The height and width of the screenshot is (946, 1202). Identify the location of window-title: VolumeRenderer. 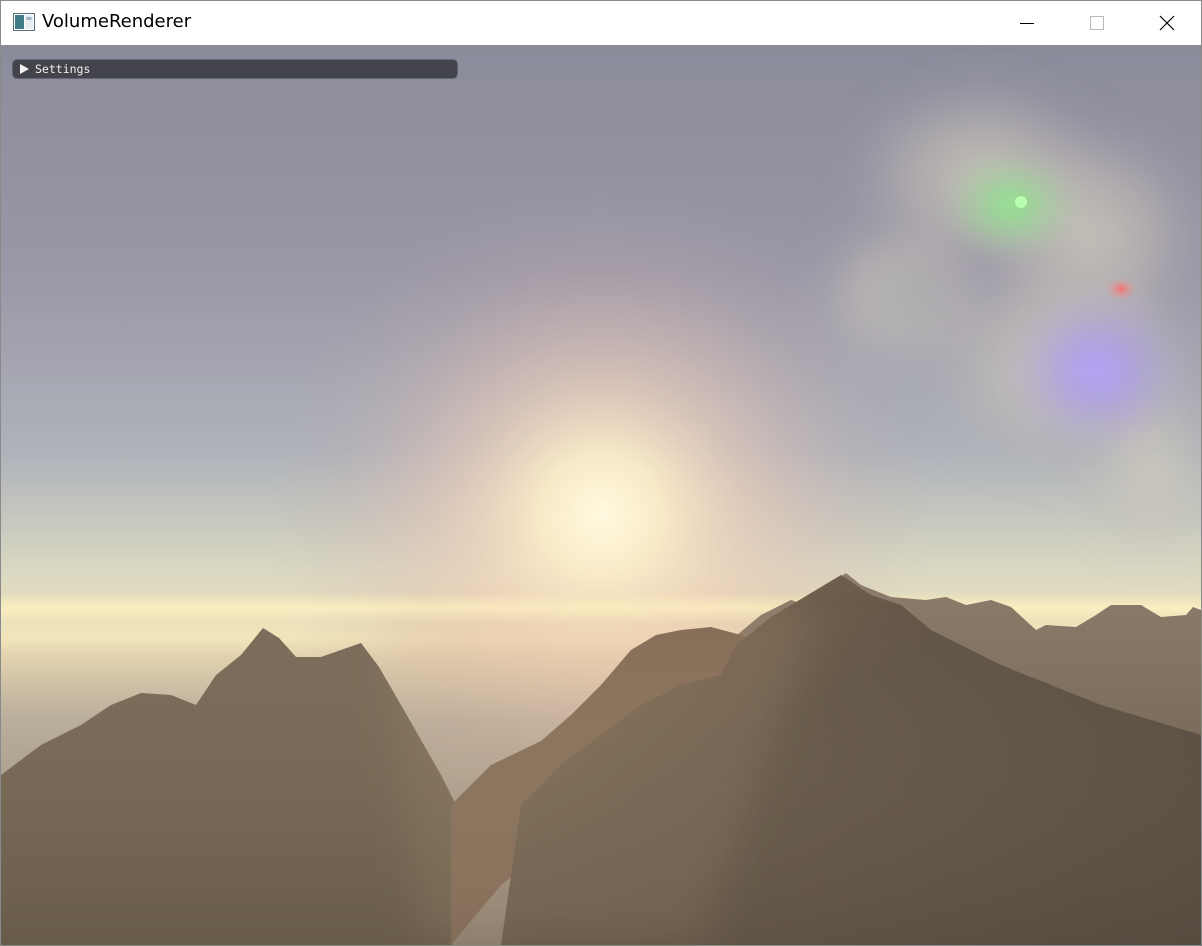
(117, 21).